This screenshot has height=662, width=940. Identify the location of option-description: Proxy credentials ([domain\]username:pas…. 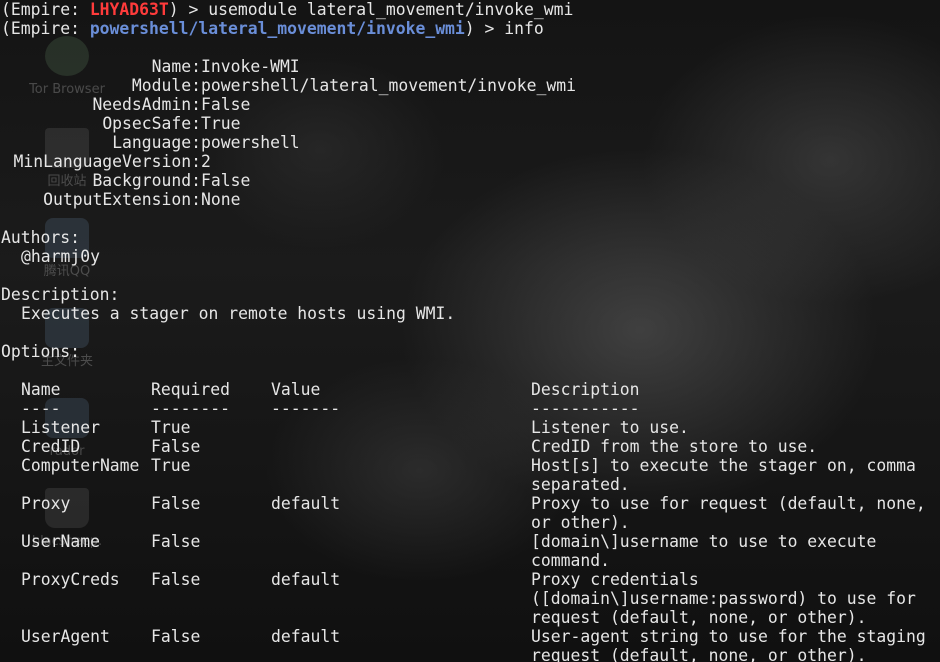
(723, 598).